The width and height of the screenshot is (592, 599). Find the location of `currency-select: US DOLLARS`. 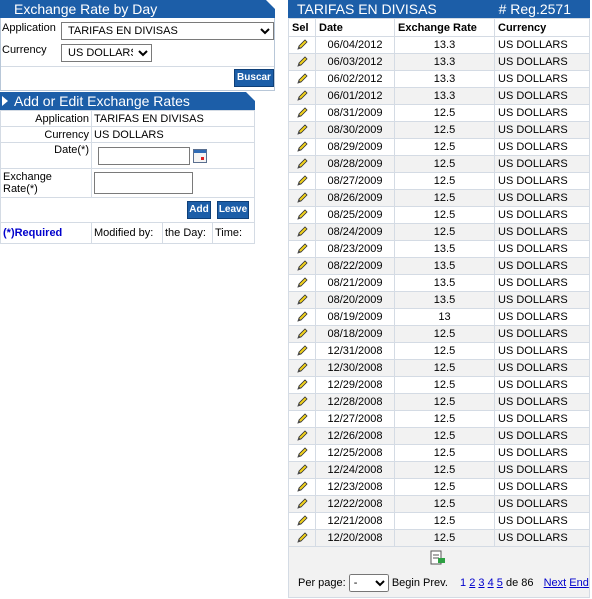

currency-select: US DOLLARS is located at coordinates (106, 53).